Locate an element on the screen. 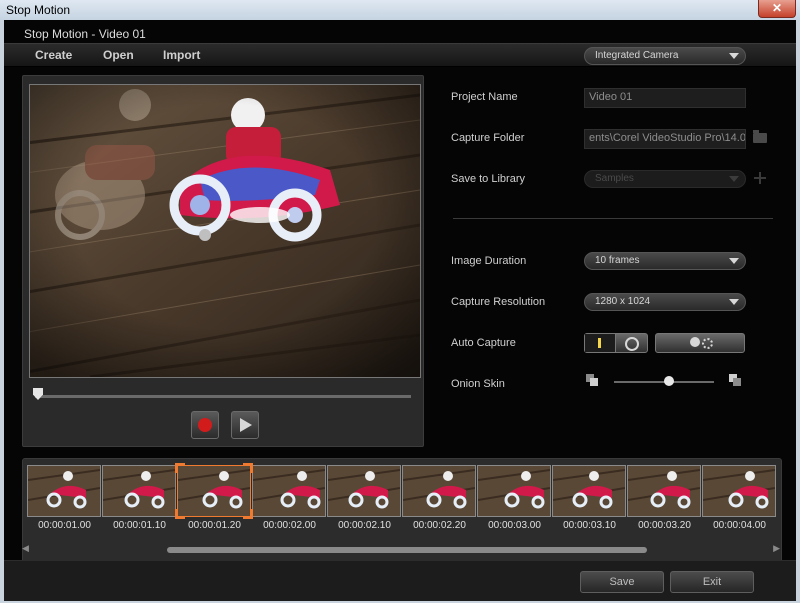 The width and height of the screenshot is (800, 603). timeline-timecode: 00:00:02.00 is located at coordinates (289, 525).